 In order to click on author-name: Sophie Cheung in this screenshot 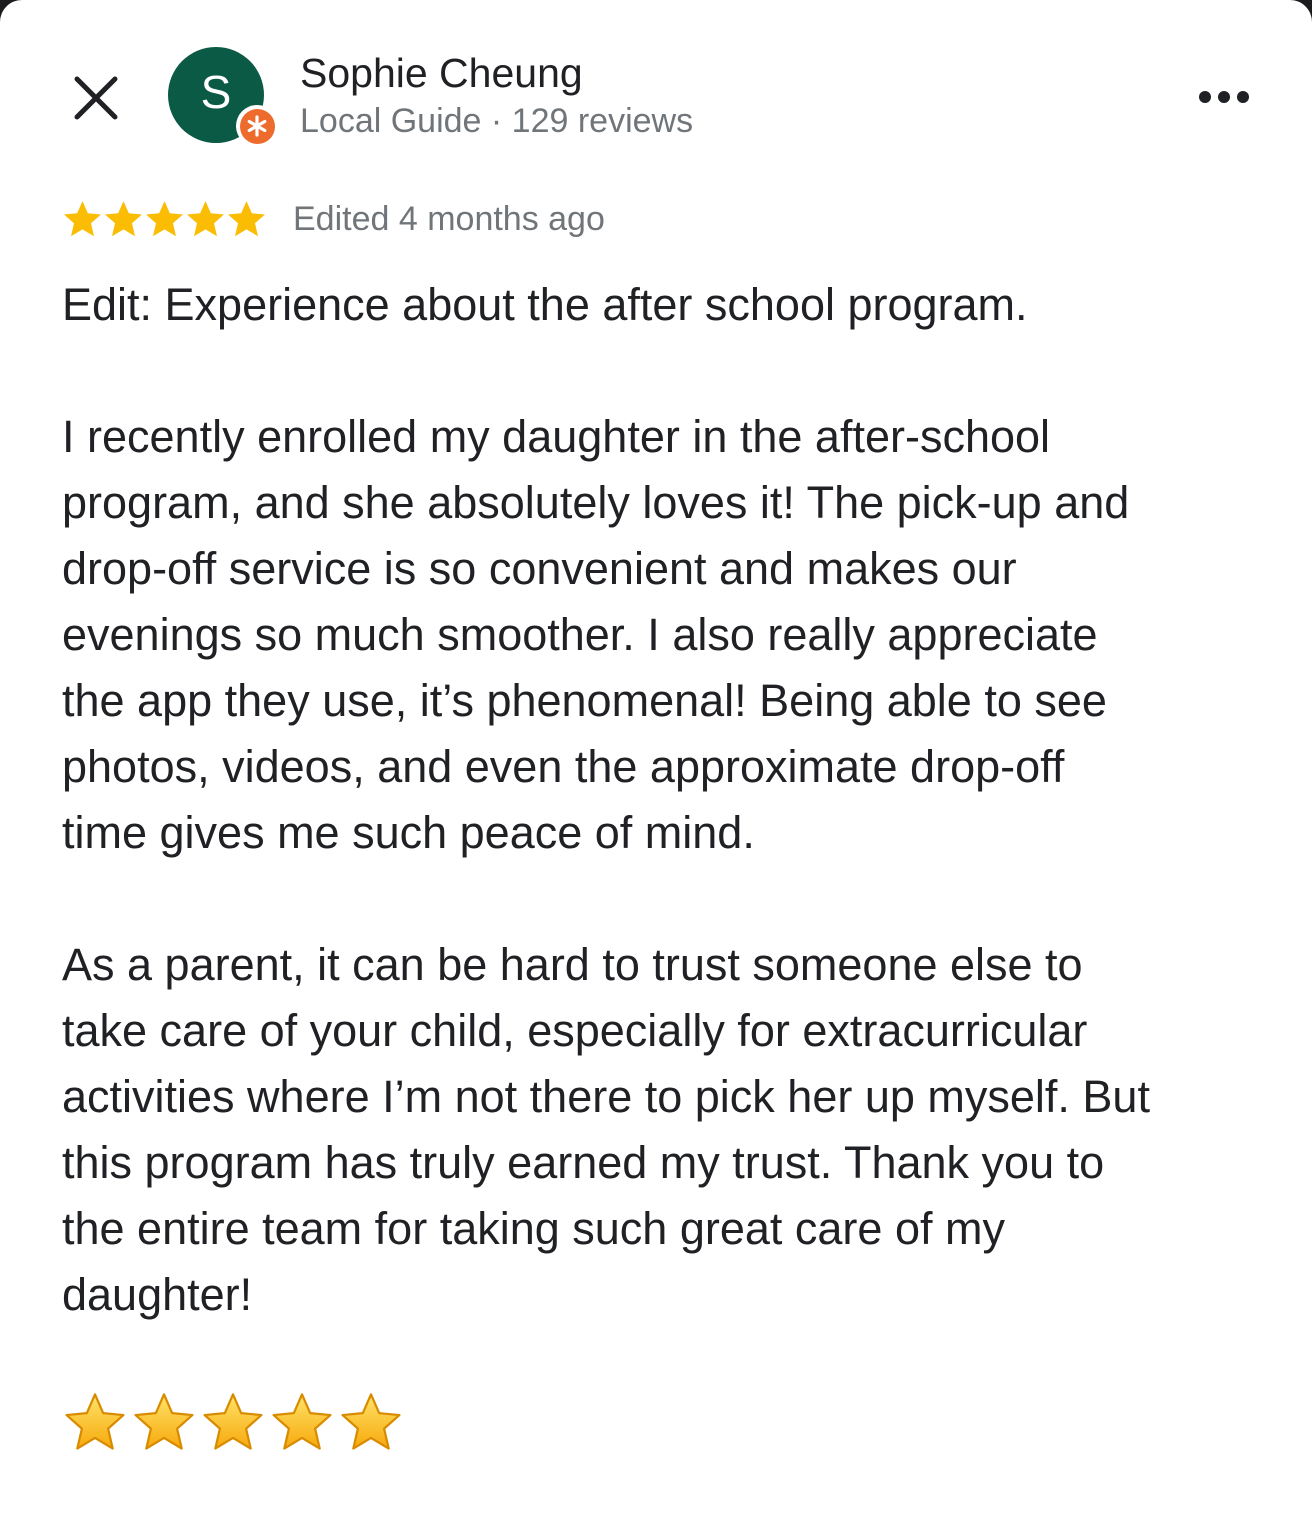, I will do `click(441, 73)`.